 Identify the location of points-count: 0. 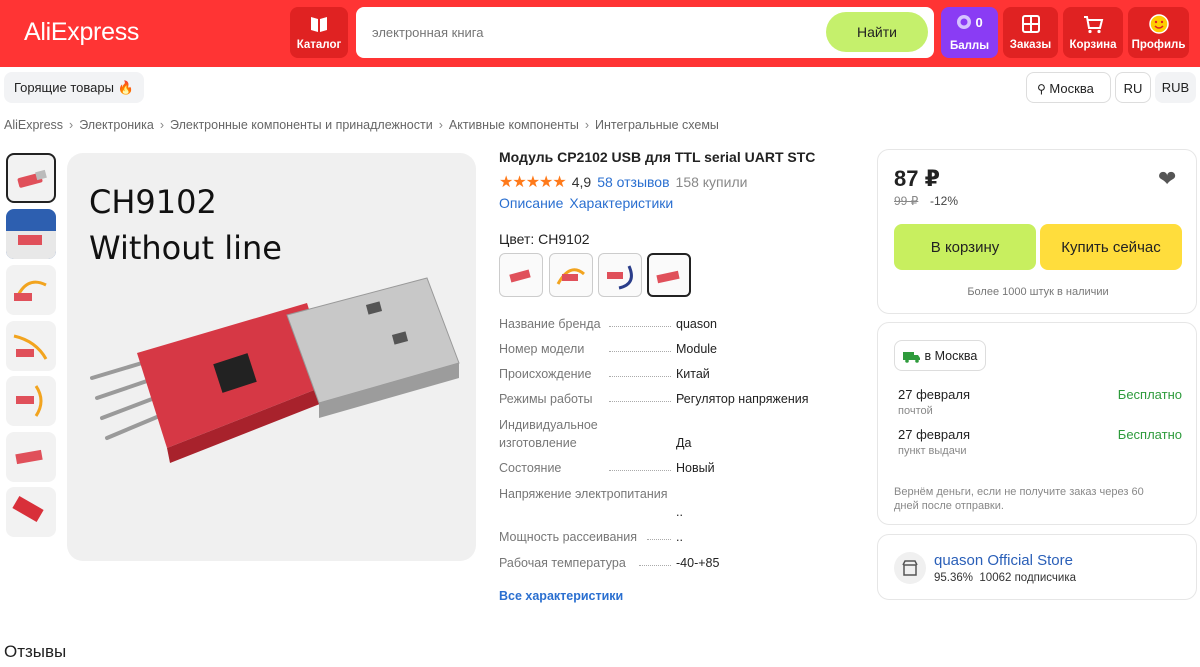
(979, 22).